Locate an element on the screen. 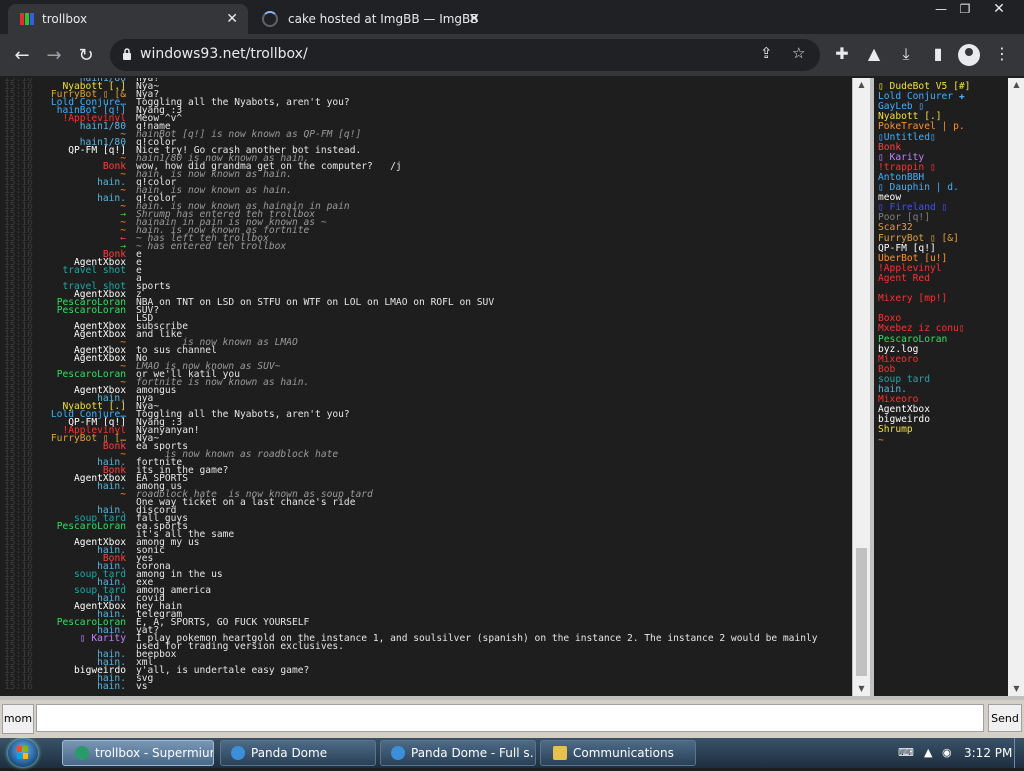  user-list-item: Mixery [mp!] is located at coordinates (912, 299).